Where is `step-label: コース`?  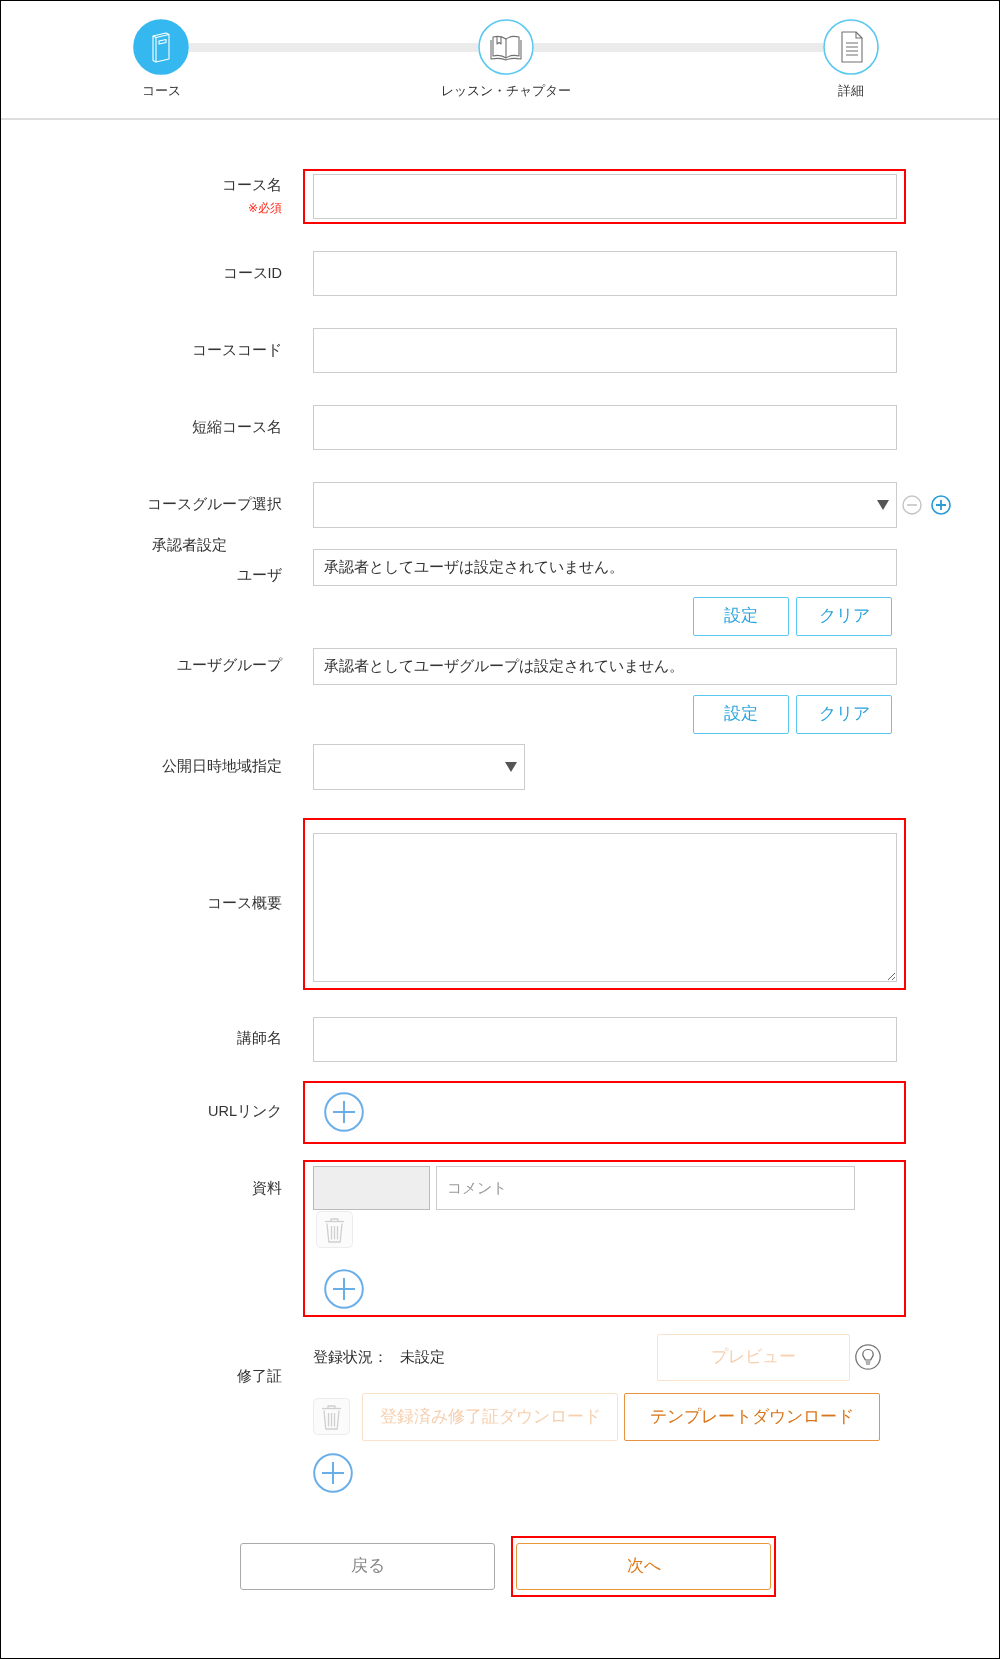
step-label: コース is located at coordinates (161, 91).